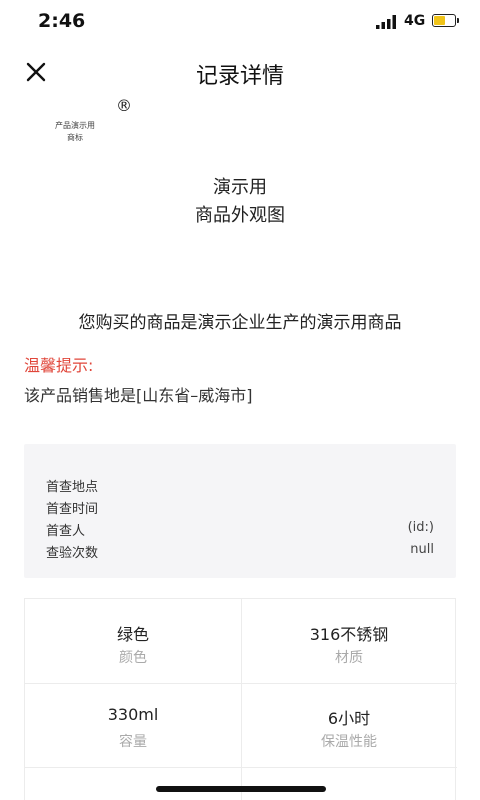  I want to click on signal-icon, so click(386, 22).